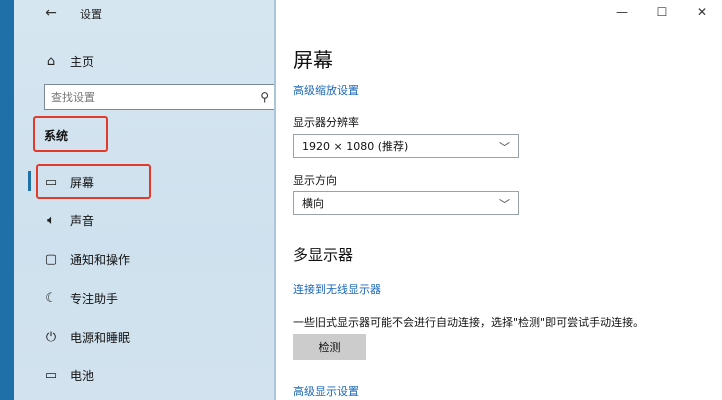 This screenshot has height=400, width=722. What do you see at coordinates (157, 61) in the screenshot?
I see `nav-home: ⌂ 主页` at bounding box center [157, 61].